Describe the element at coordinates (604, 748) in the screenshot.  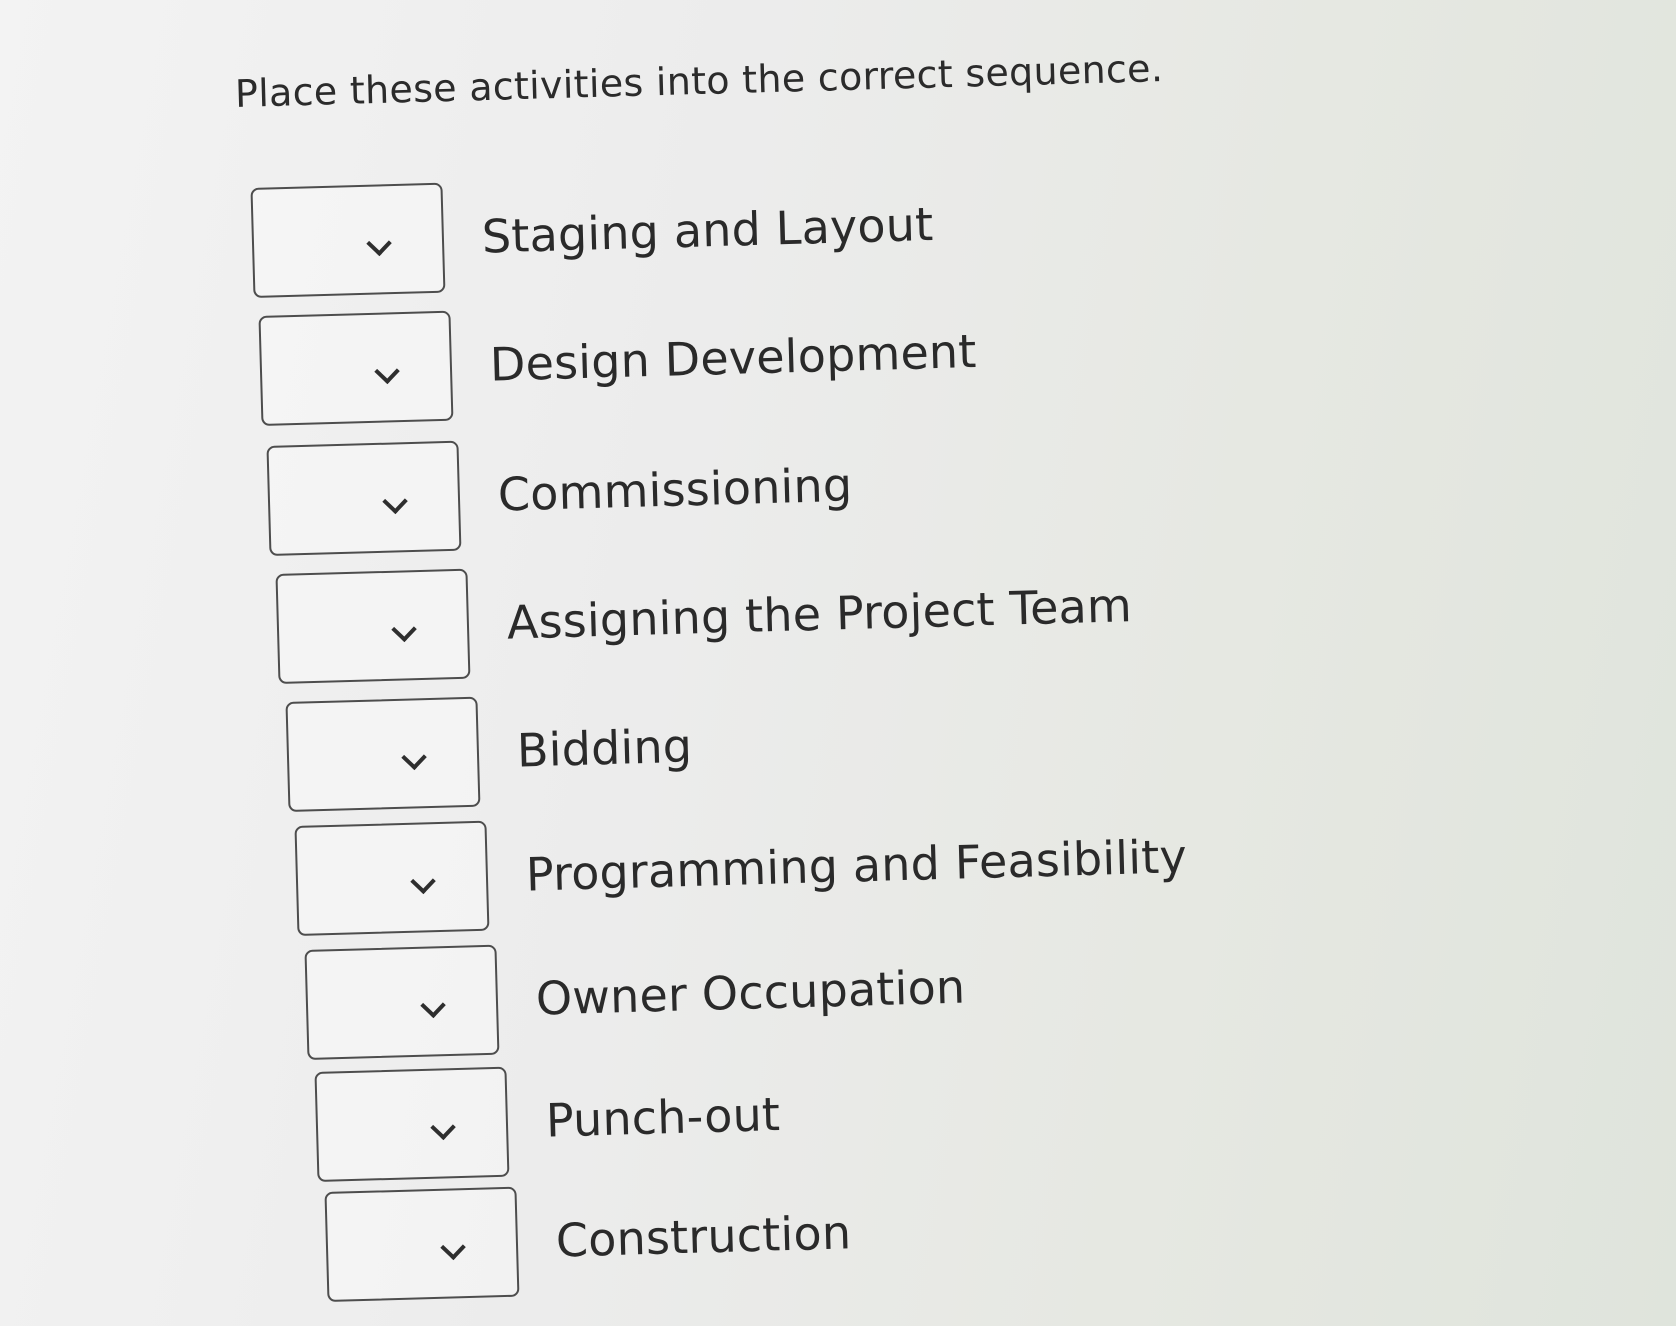
I see `activity-label: Bidding` at that location.